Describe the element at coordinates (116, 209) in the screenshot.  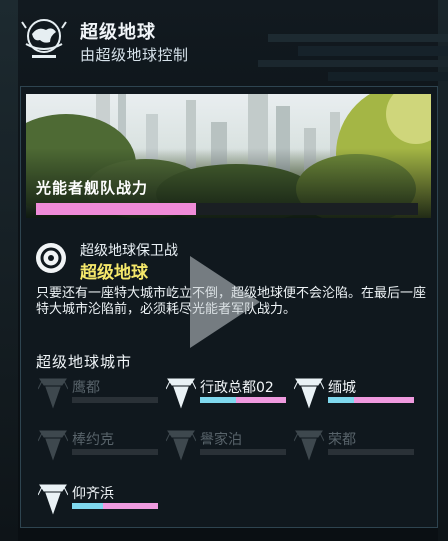
I see `fleet-strength-fill` at that location.